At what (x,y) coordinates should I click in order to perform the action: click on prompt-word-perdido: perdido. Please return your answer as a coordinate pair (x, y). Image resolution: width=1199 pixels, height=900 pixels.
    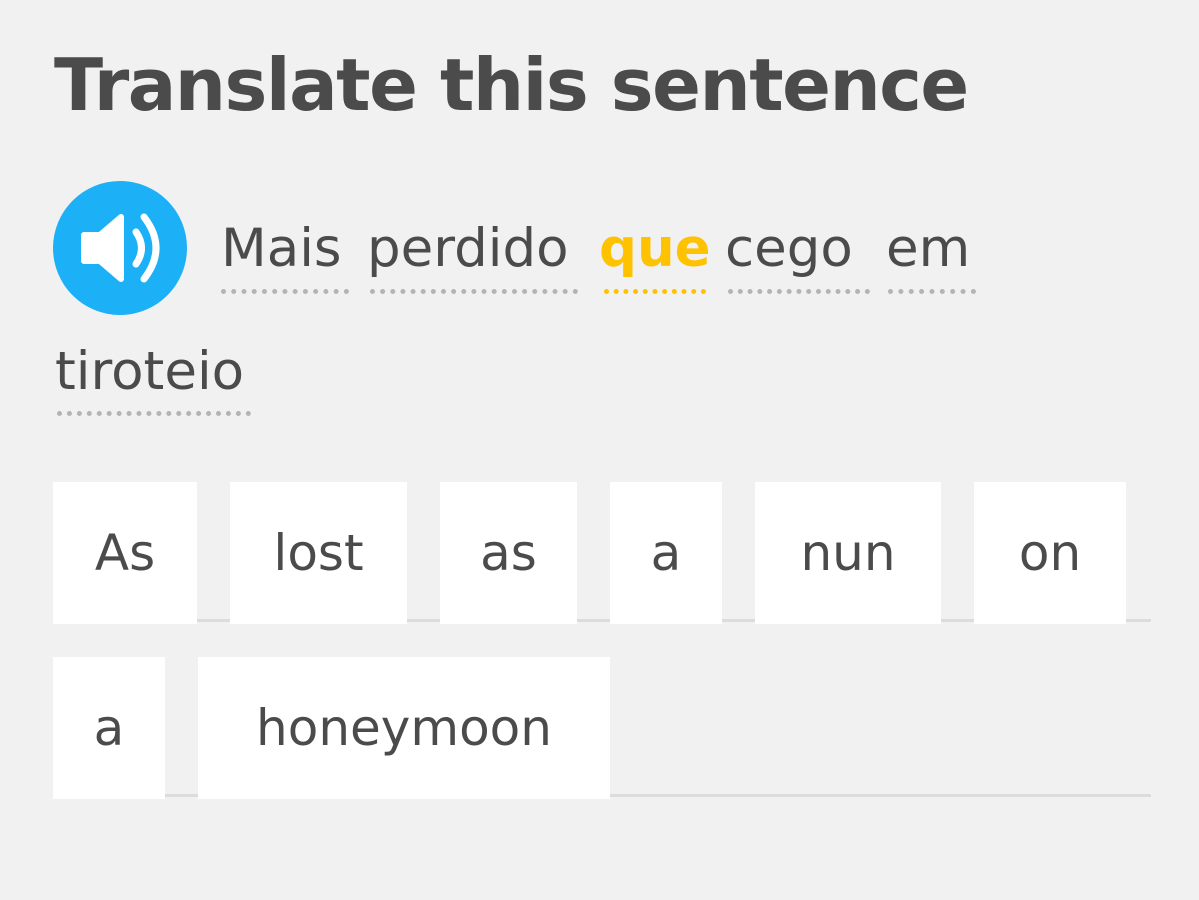
    Looking at the image, I should click on (468, 249).